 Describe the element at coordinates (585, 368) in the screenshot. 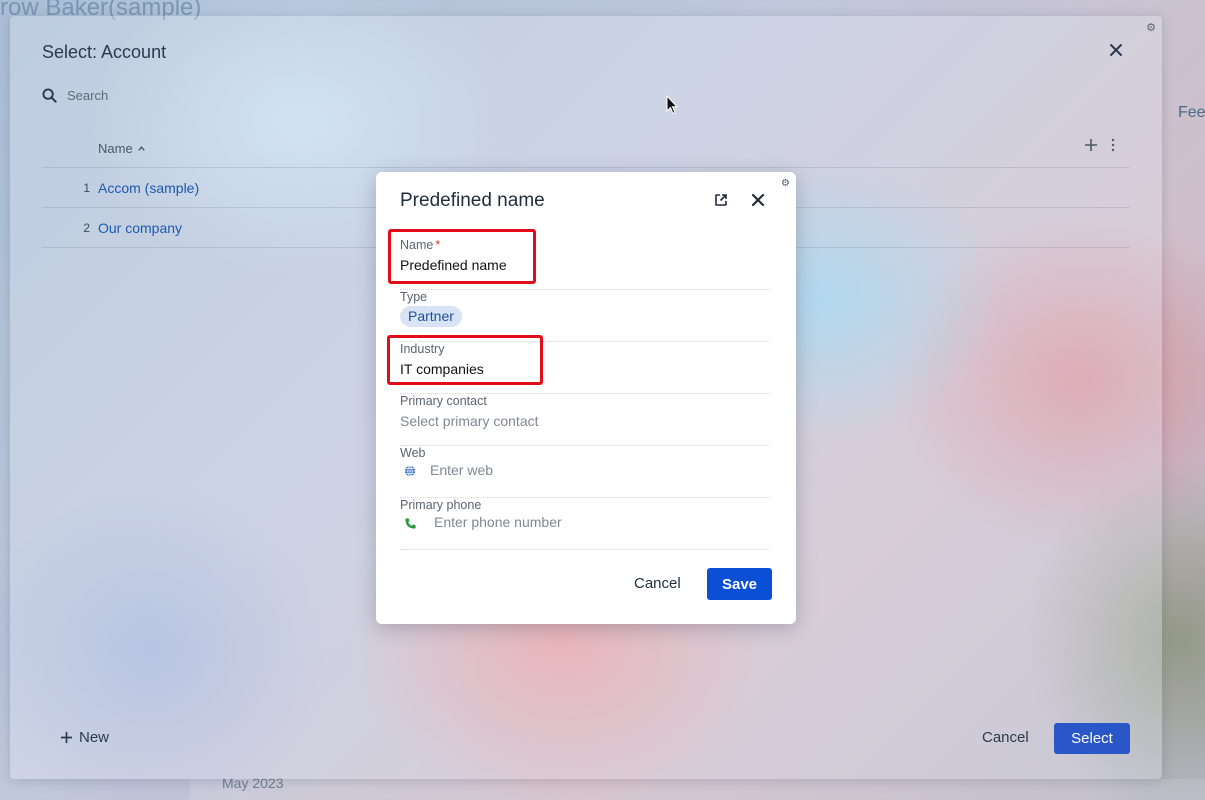

I see `industry-field: Industry IT companies` at that location.